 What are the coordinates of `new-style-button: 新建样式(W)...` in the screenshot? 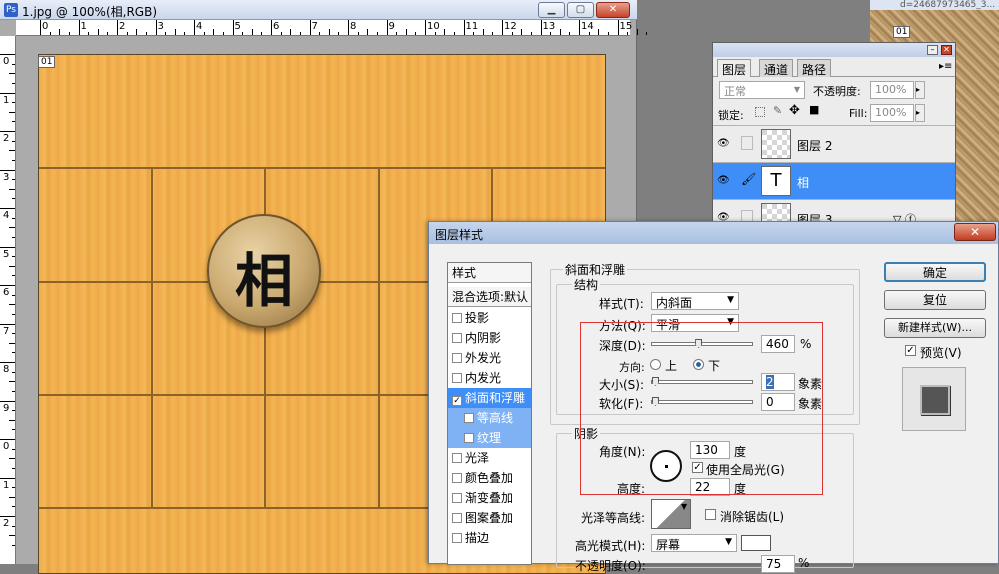 It's located at (935, 328).